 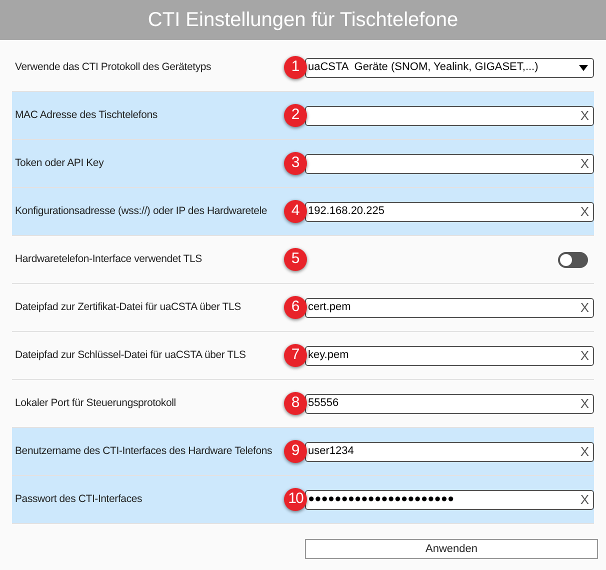 What do you see at coordinates (295, 163) in the screenshot?
I see `number-badge: 3` at bounding box center [295, 163].